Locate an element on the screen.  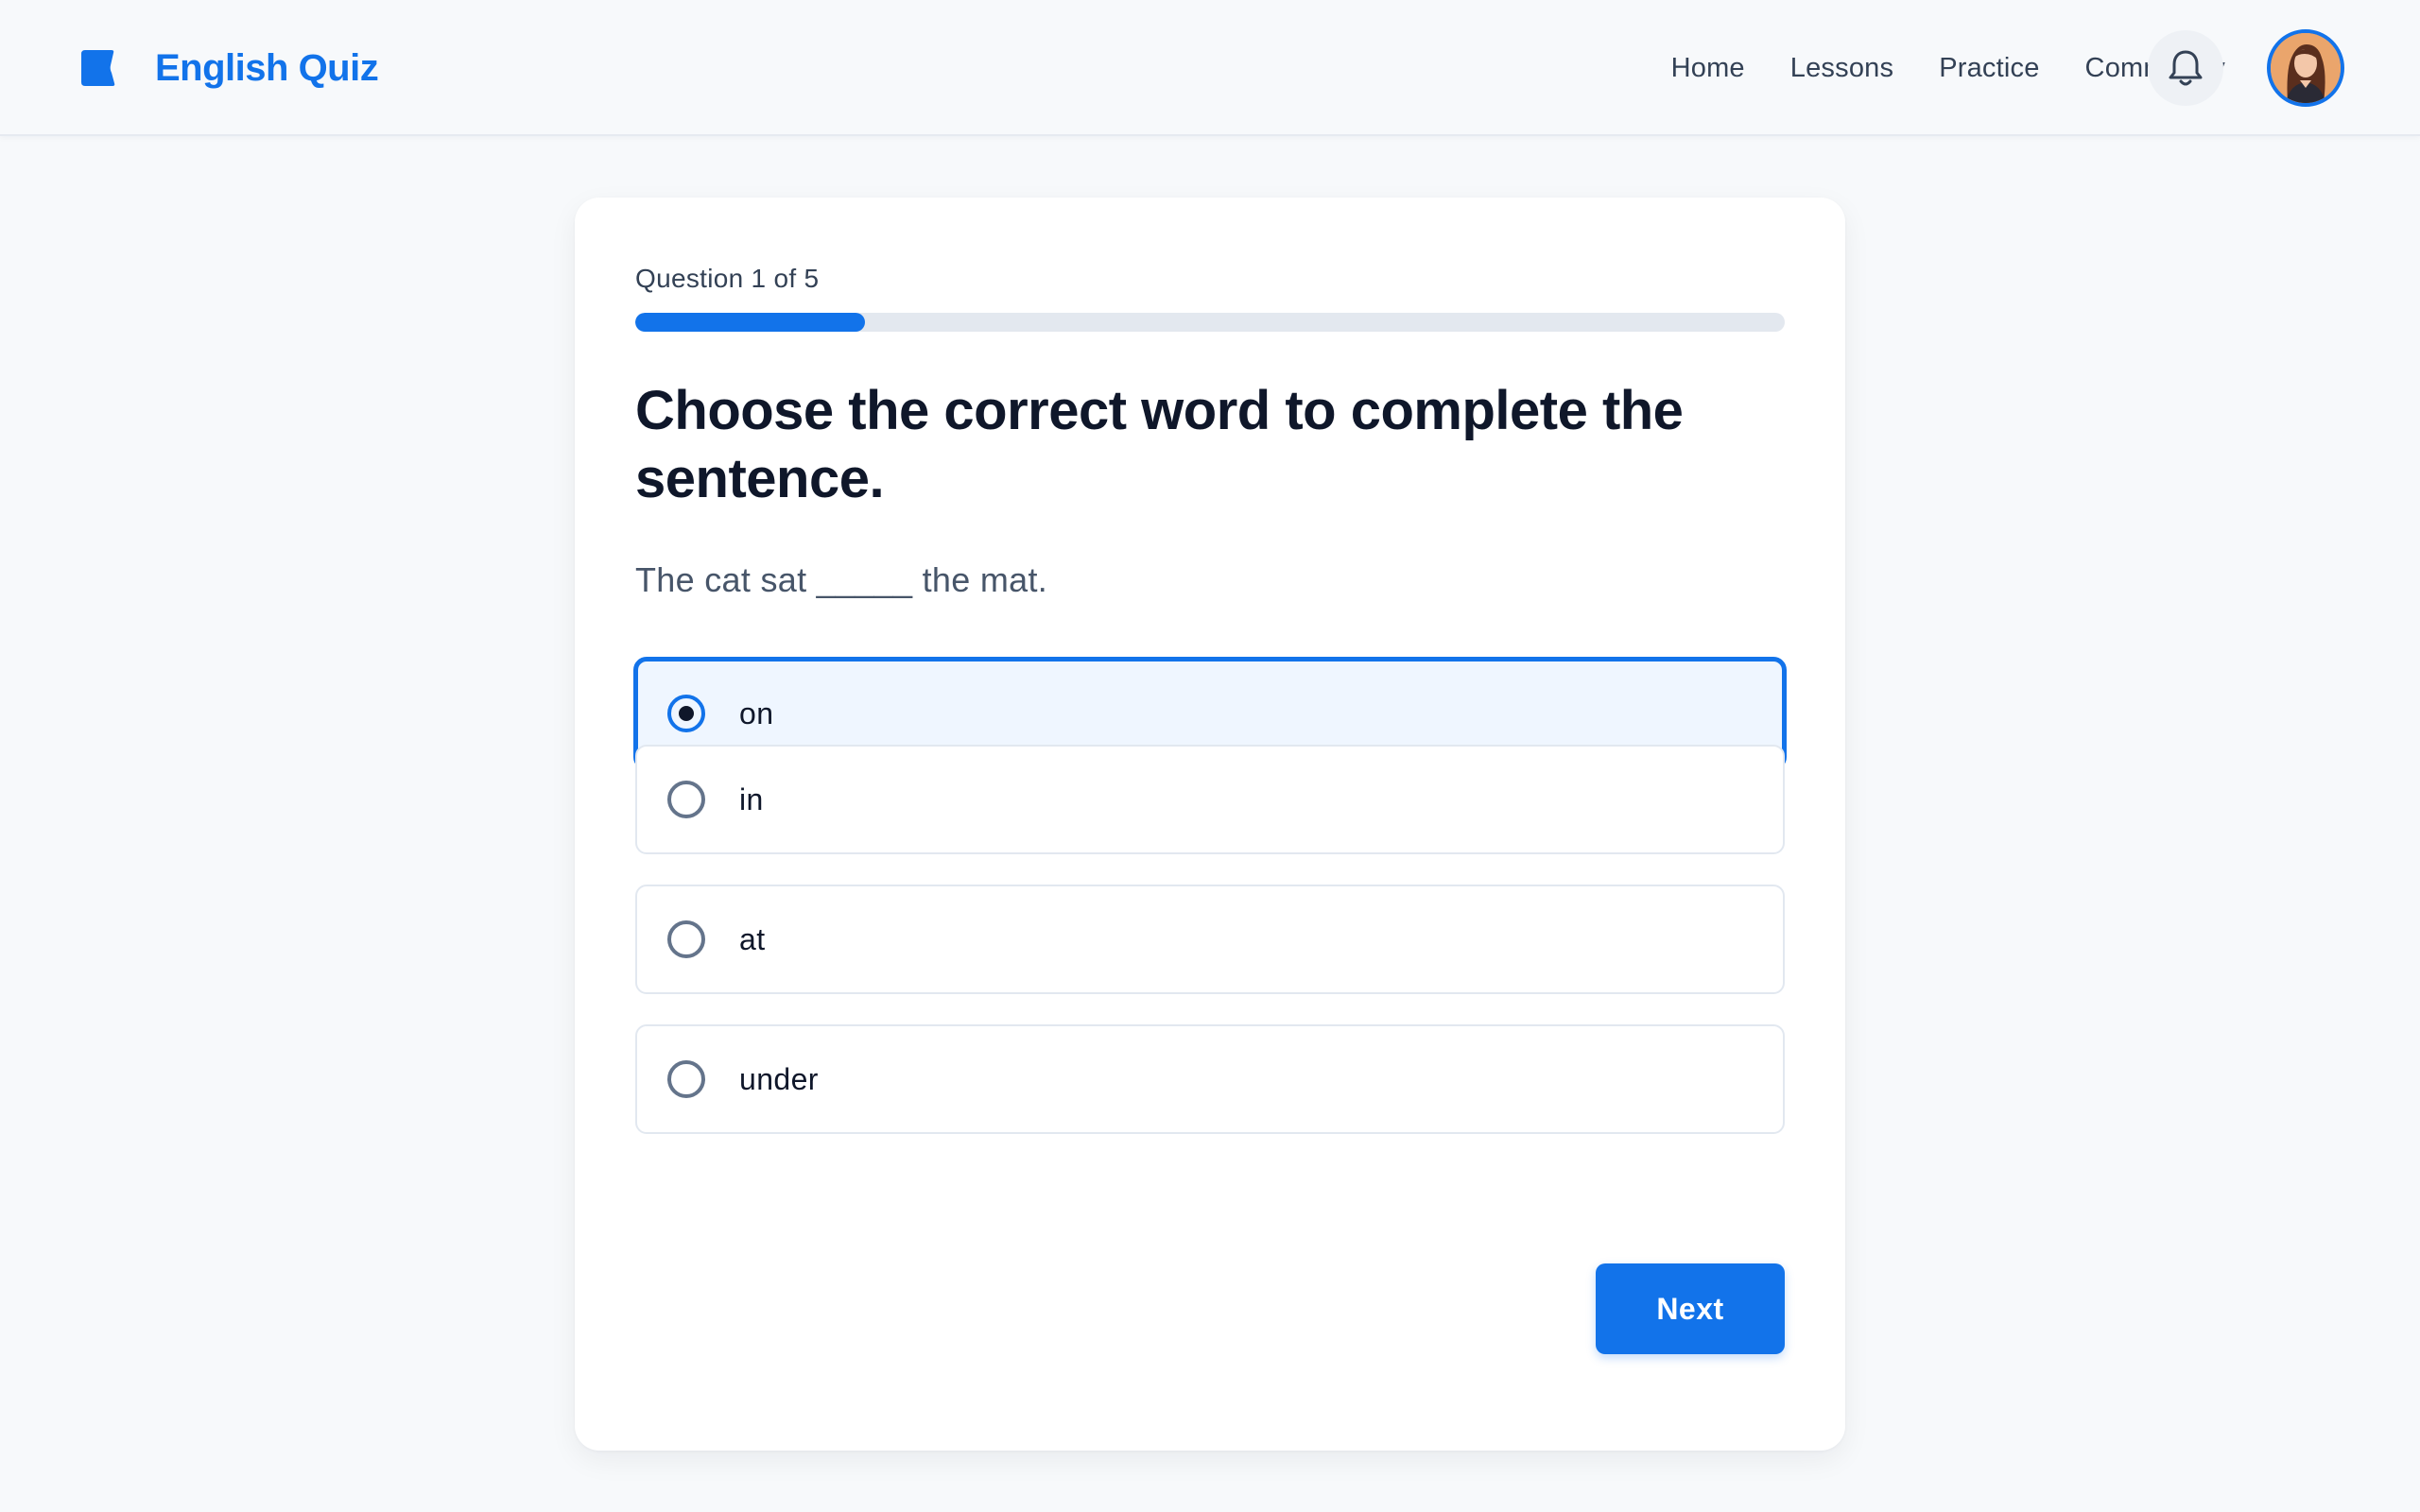
answer-option-at: at is located at coordinates (1210, 939).